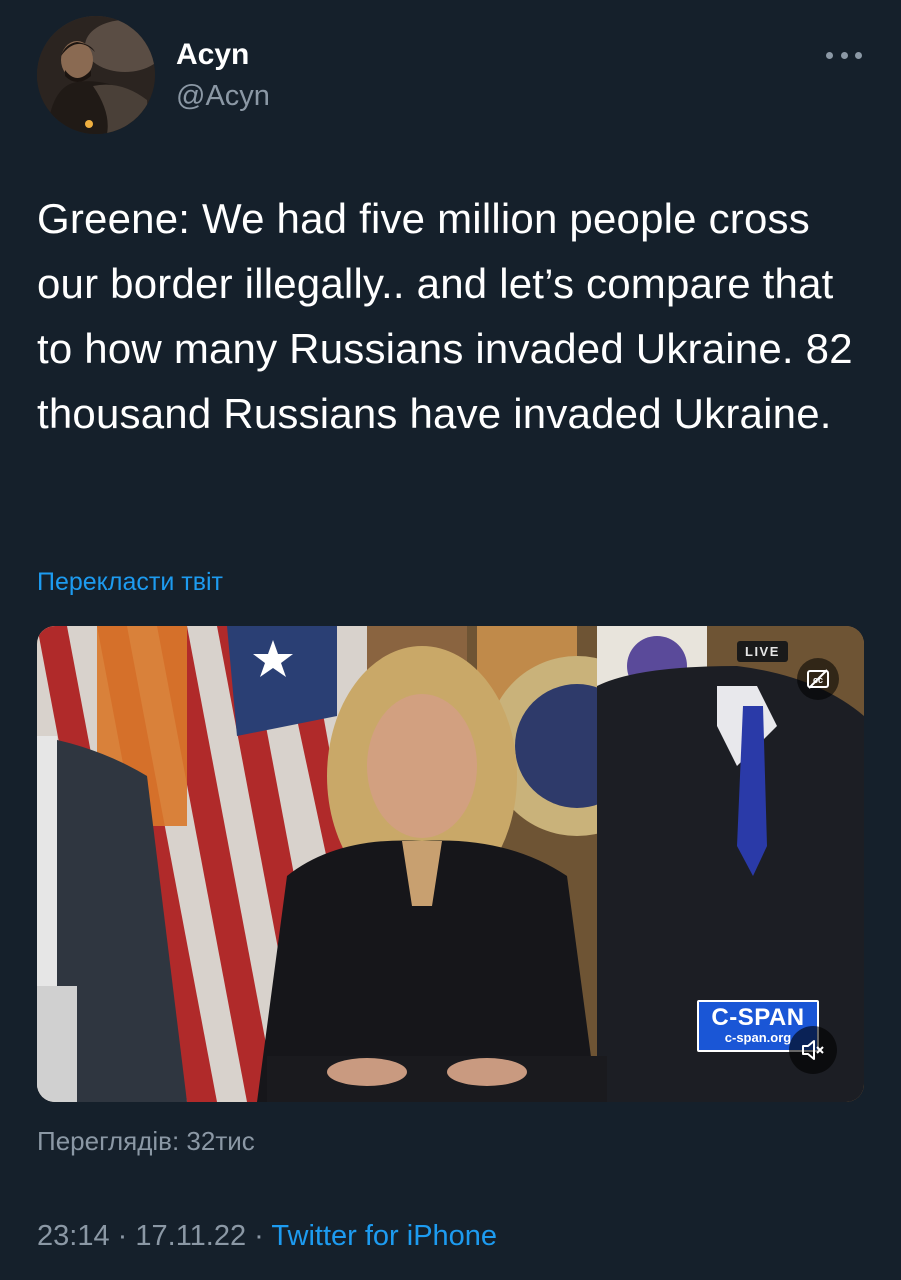  Describe the element at coordinates (190, 1236) in the screenshot. I see `tweet-date: 17.11.22` at that location.